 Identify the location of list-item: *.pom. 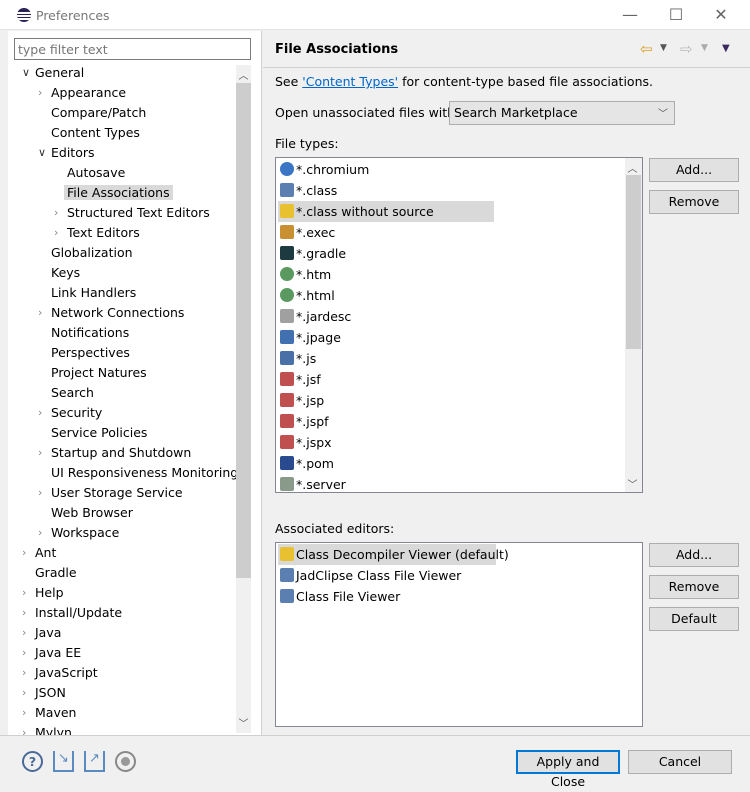
(307, 463).